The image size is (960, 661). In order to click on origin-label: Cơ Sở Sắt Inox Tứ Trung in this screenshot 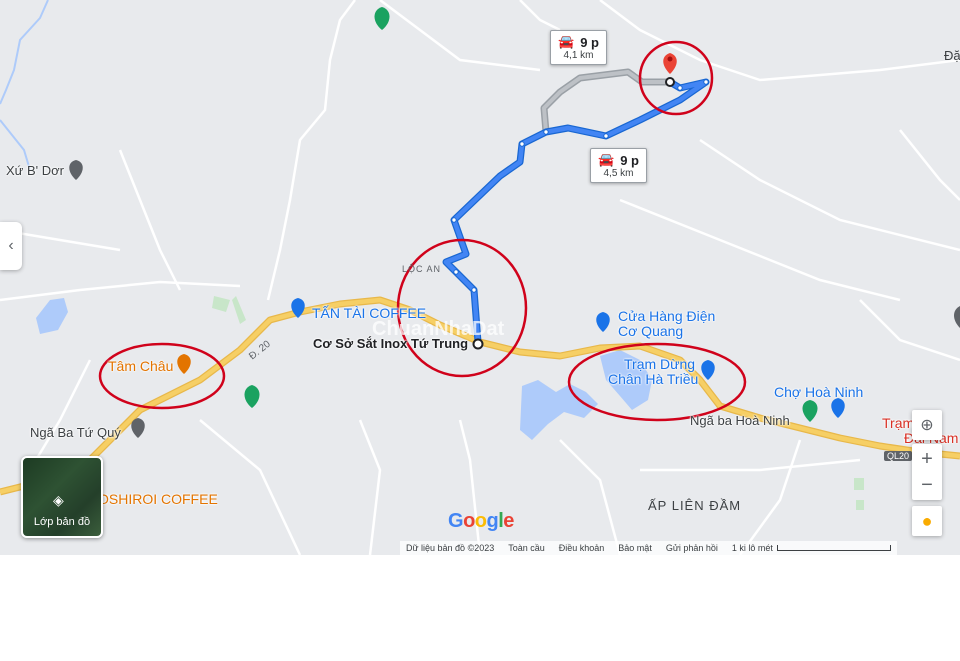, I will do `click(390, 343)`.